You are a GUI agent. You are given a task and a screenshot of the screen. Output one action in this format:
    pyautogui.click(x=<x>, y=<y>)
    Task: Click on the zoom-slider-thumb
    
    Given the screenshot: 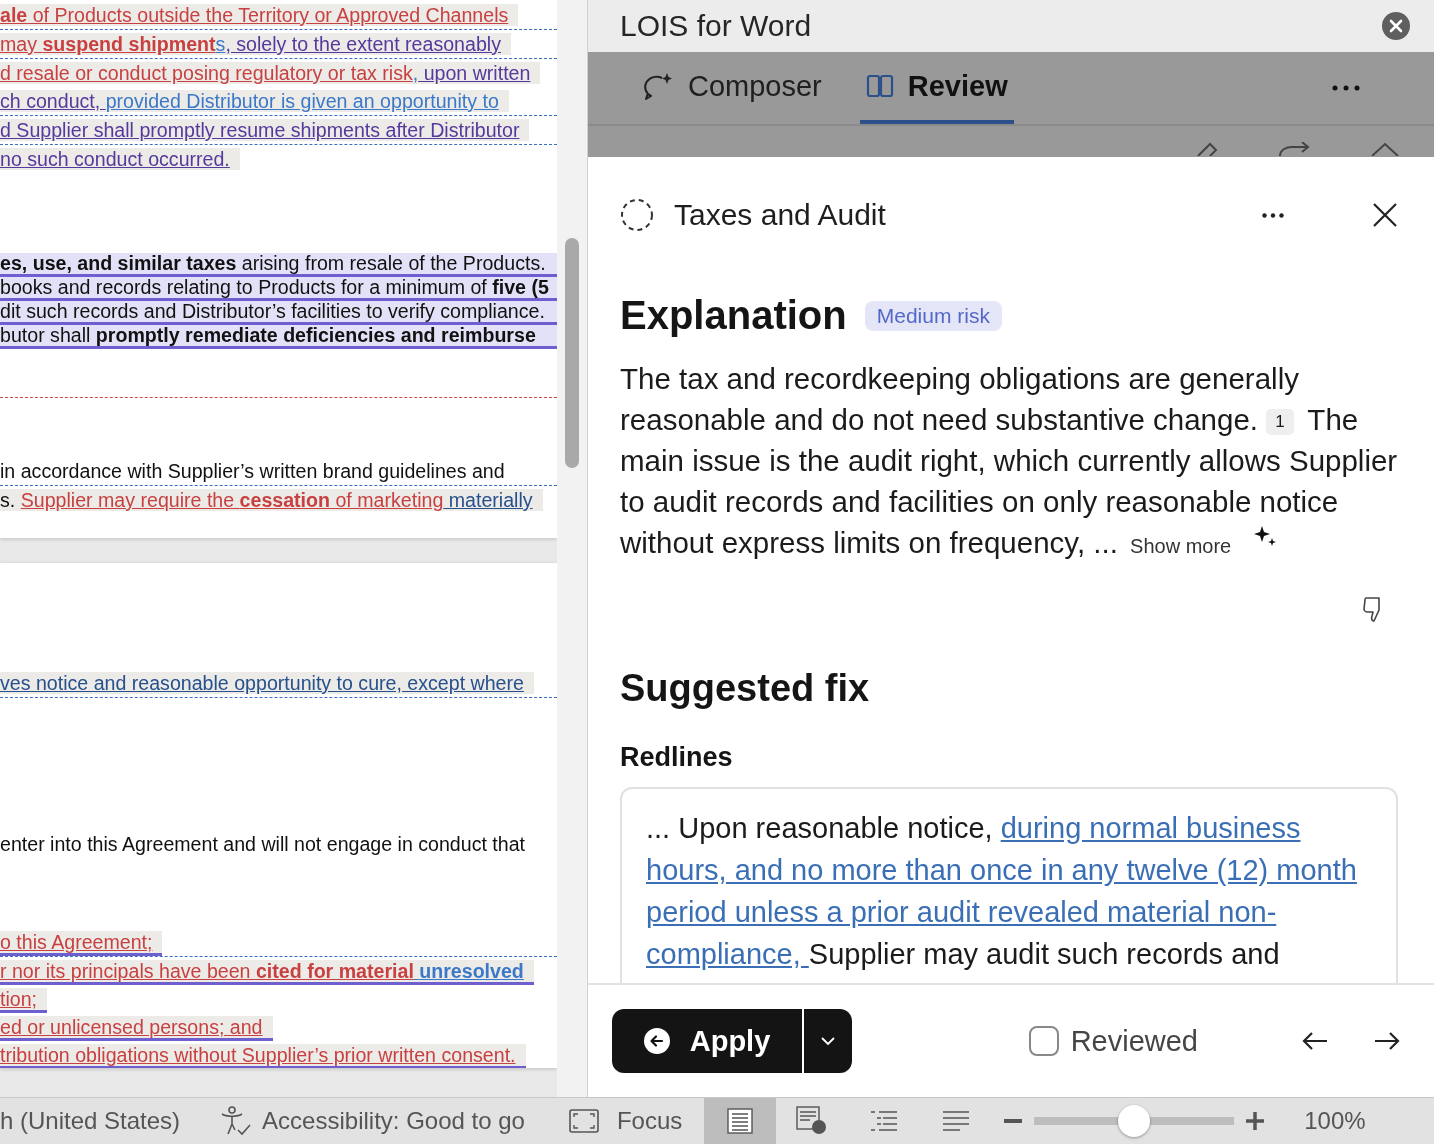 What is the action you would take?
    pyautogui.click(x=1134, y=1121)
    